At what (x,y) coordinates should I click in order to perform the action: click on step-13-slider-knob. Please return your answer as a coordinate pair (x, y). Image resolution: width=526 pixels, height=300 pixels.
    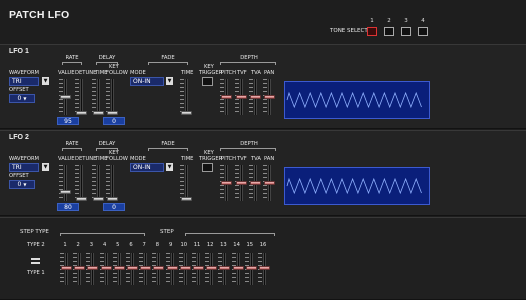
    Looking at the image, I should click on (225, 268).